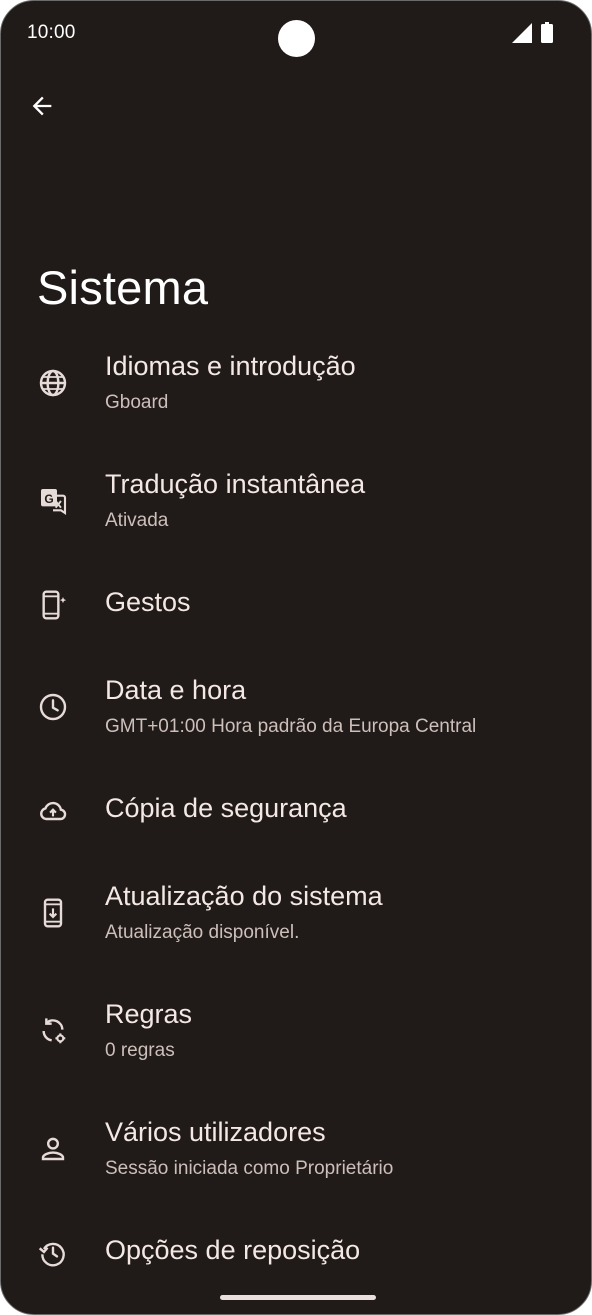 Image resolution: width=592 pixels, height=1315 pixels. I want to click on clock-icon, so click(53, 707).